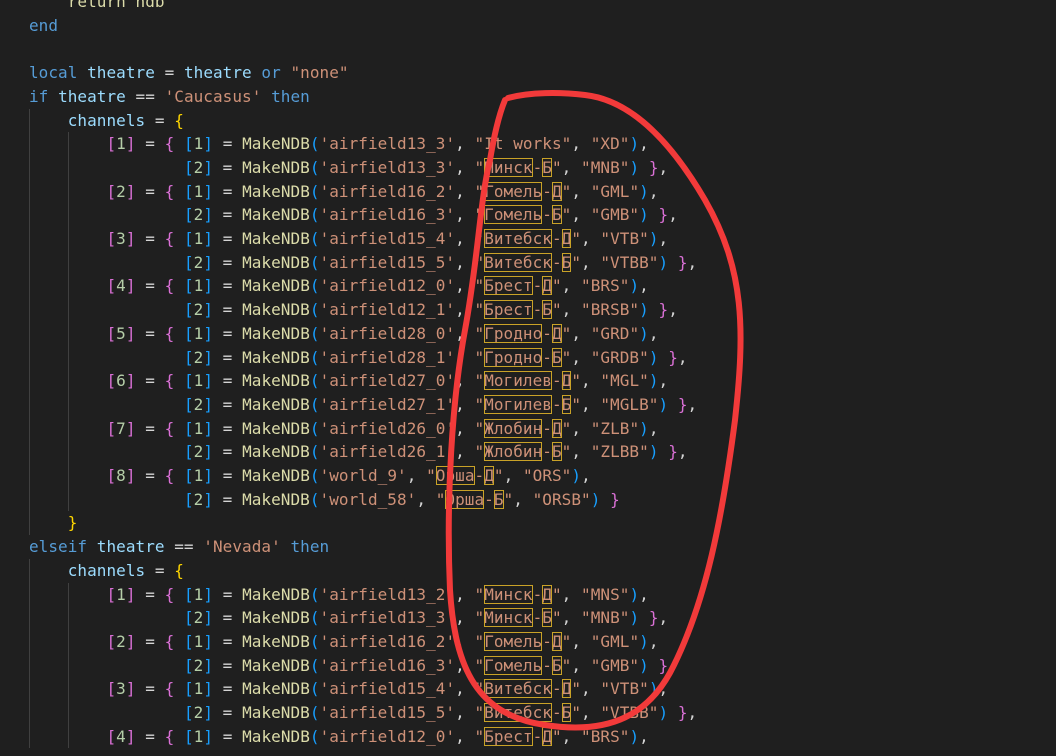  What do you see at coordinates (169, 286) in the screenshot?
I see `code-token: {` at bounding box center [169, 286].